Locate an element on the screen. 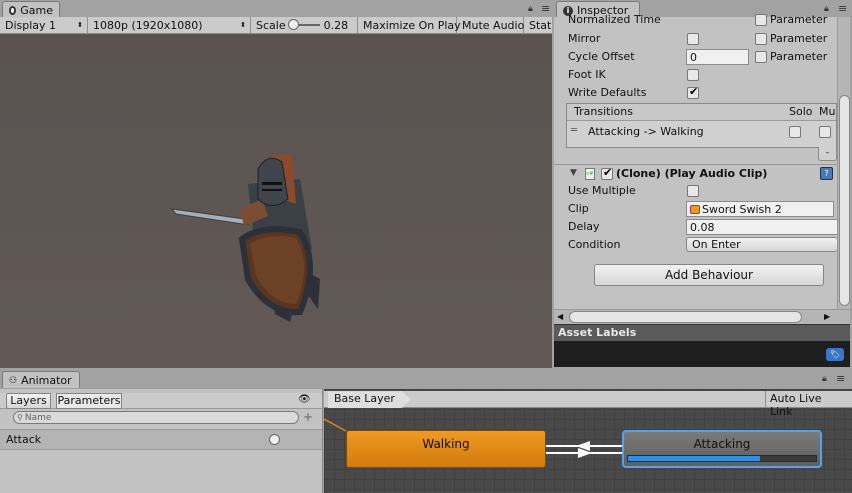 This screenshot has width=852, height=493. write-defaults-label: Write Defaults is located at coordinates (607, 92).